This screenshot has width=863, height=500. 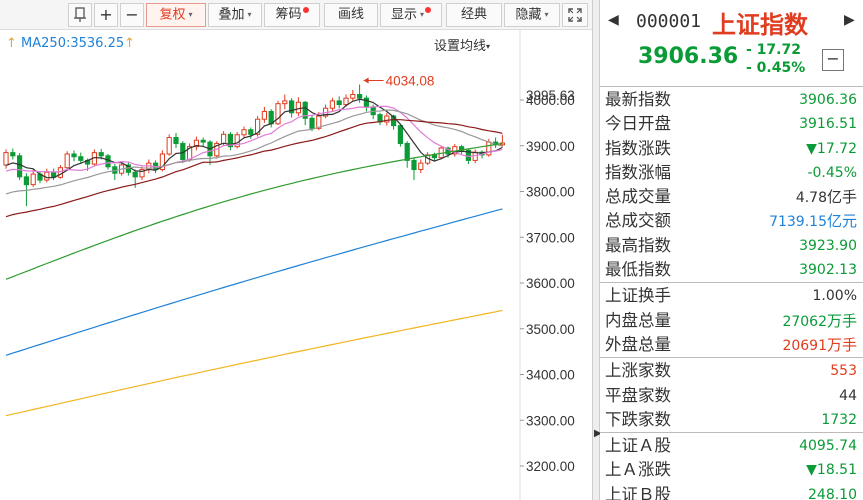 What do you see at coordinates (254, 363) in the screenshot?
I see `ma250-line` at bounding box center [254, 363].